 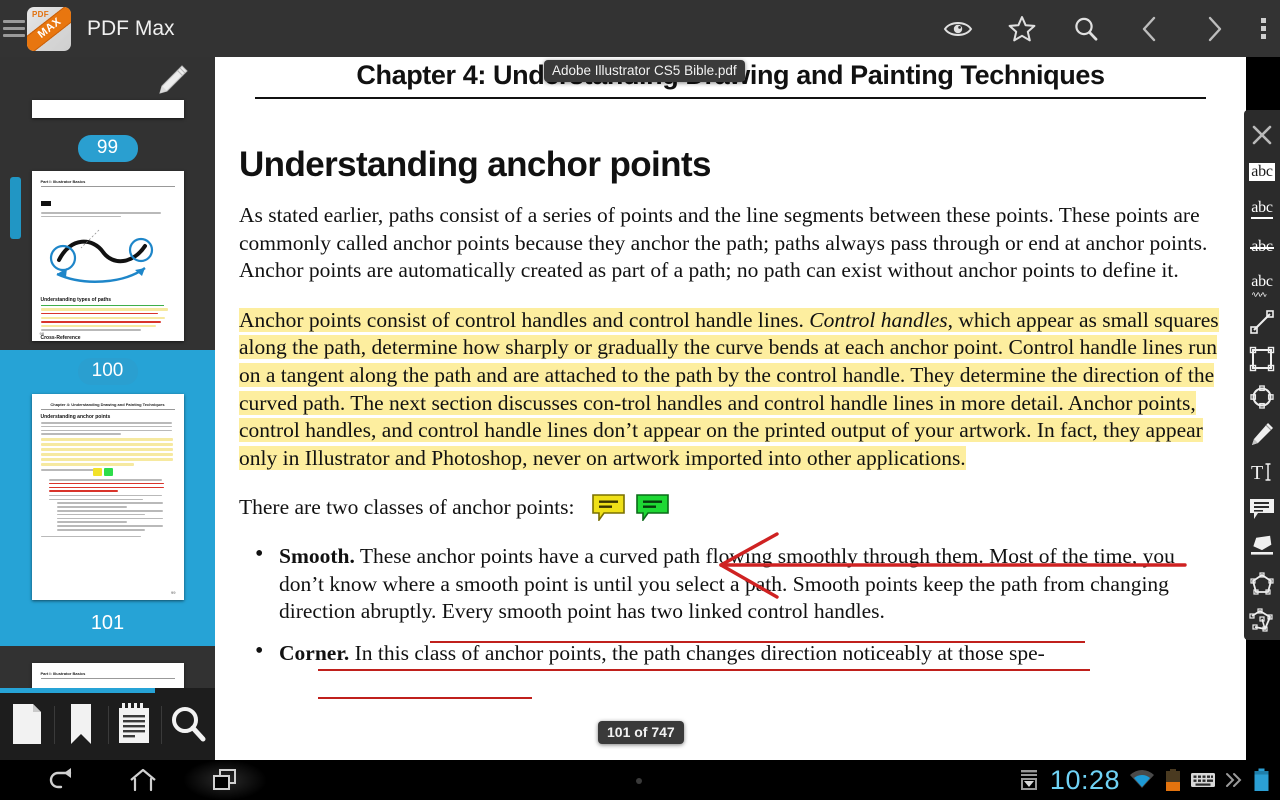 I want to click on inline-note-group, so click(x=633, y=511).